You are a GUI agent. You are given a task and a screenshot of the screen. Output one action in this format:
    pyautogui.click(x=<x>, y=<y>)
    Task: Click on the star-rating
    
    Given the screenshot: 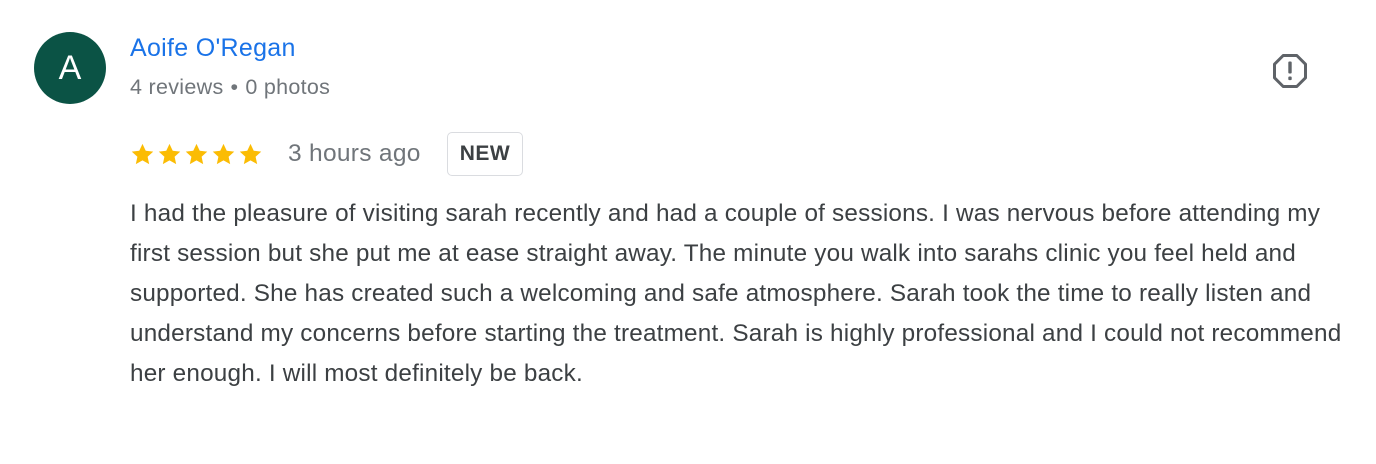 What is the action you would take?
    pyautogui.click(x=196, y=154)
    